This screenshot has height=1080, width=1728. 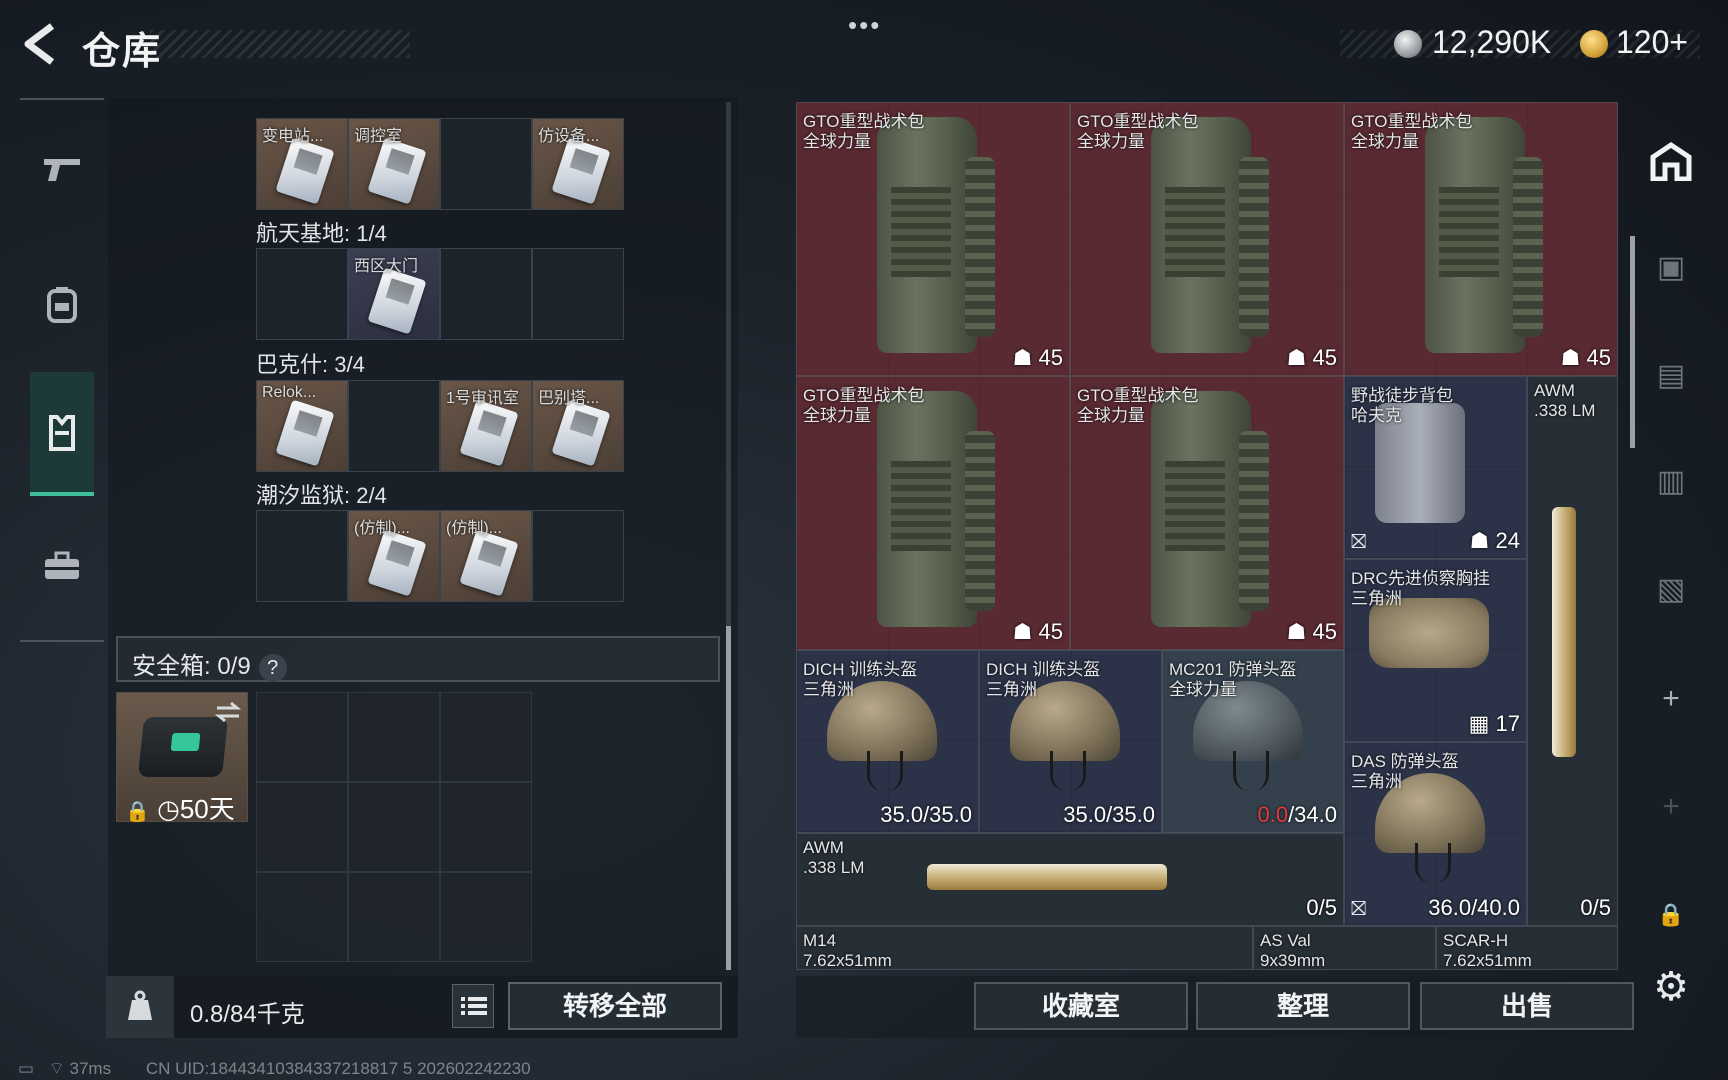 What do you see at coordinates (394, 294) in the screenshot?
I see `key-slot: 西区大门` at bounding box center [394, 294].